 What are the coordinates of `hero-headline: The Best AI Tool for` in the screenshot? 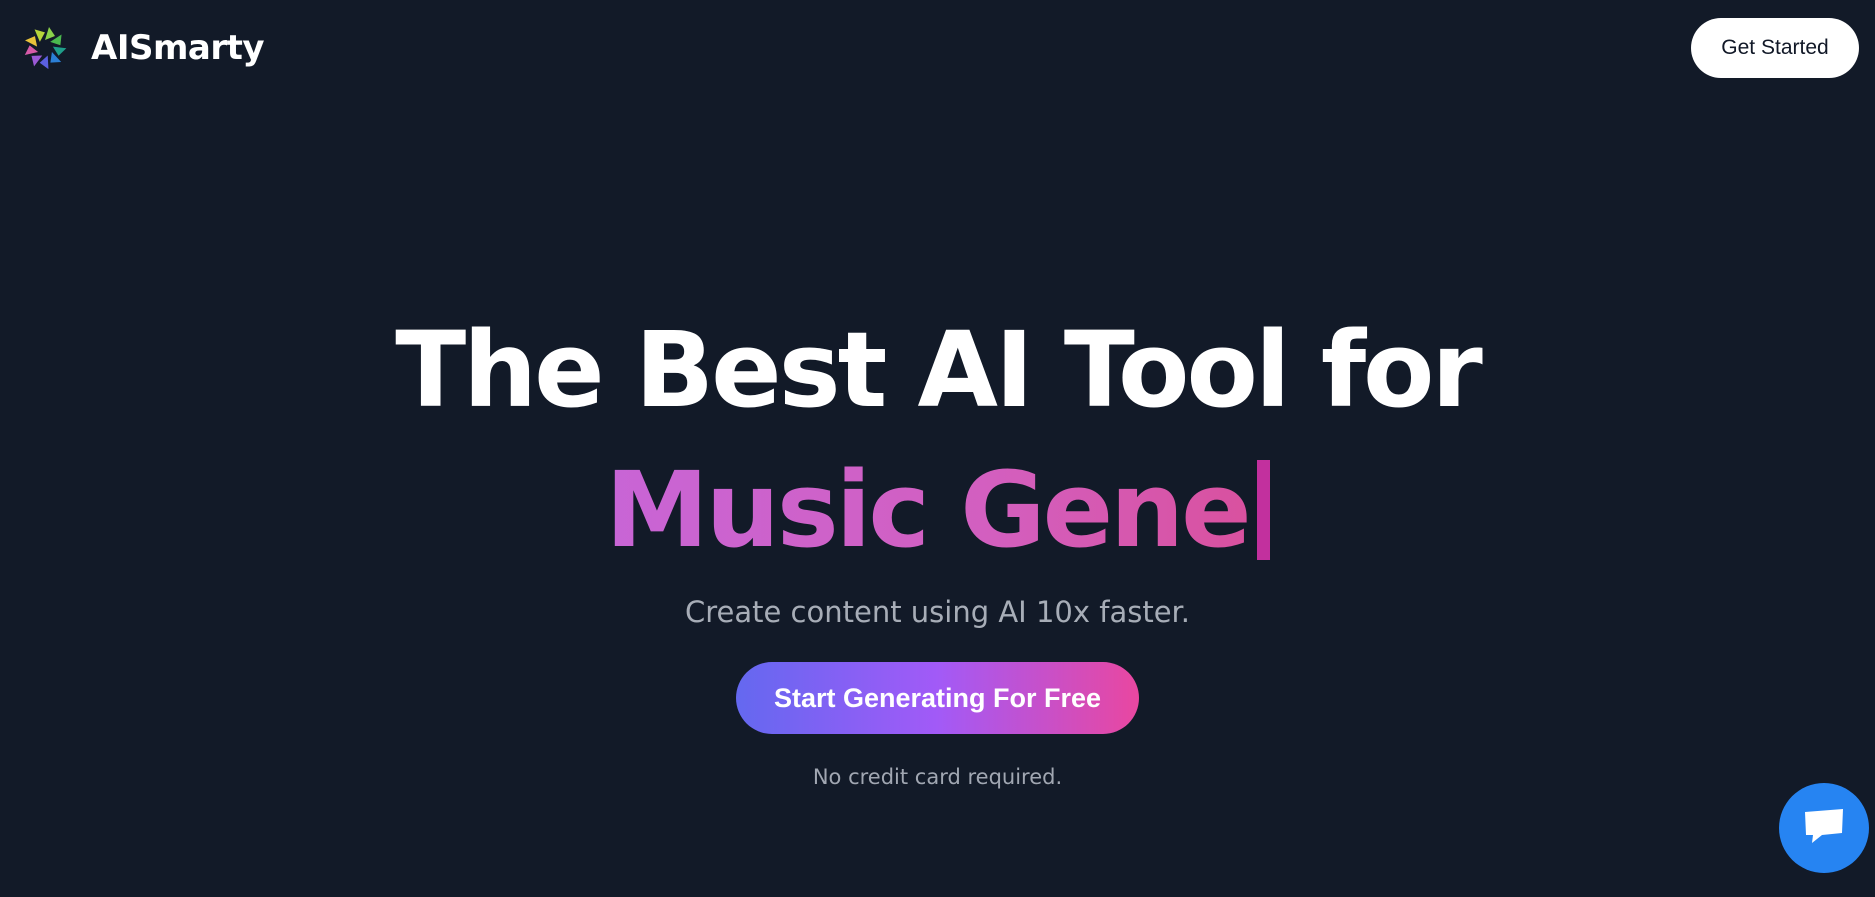 It's located at (939, 370).